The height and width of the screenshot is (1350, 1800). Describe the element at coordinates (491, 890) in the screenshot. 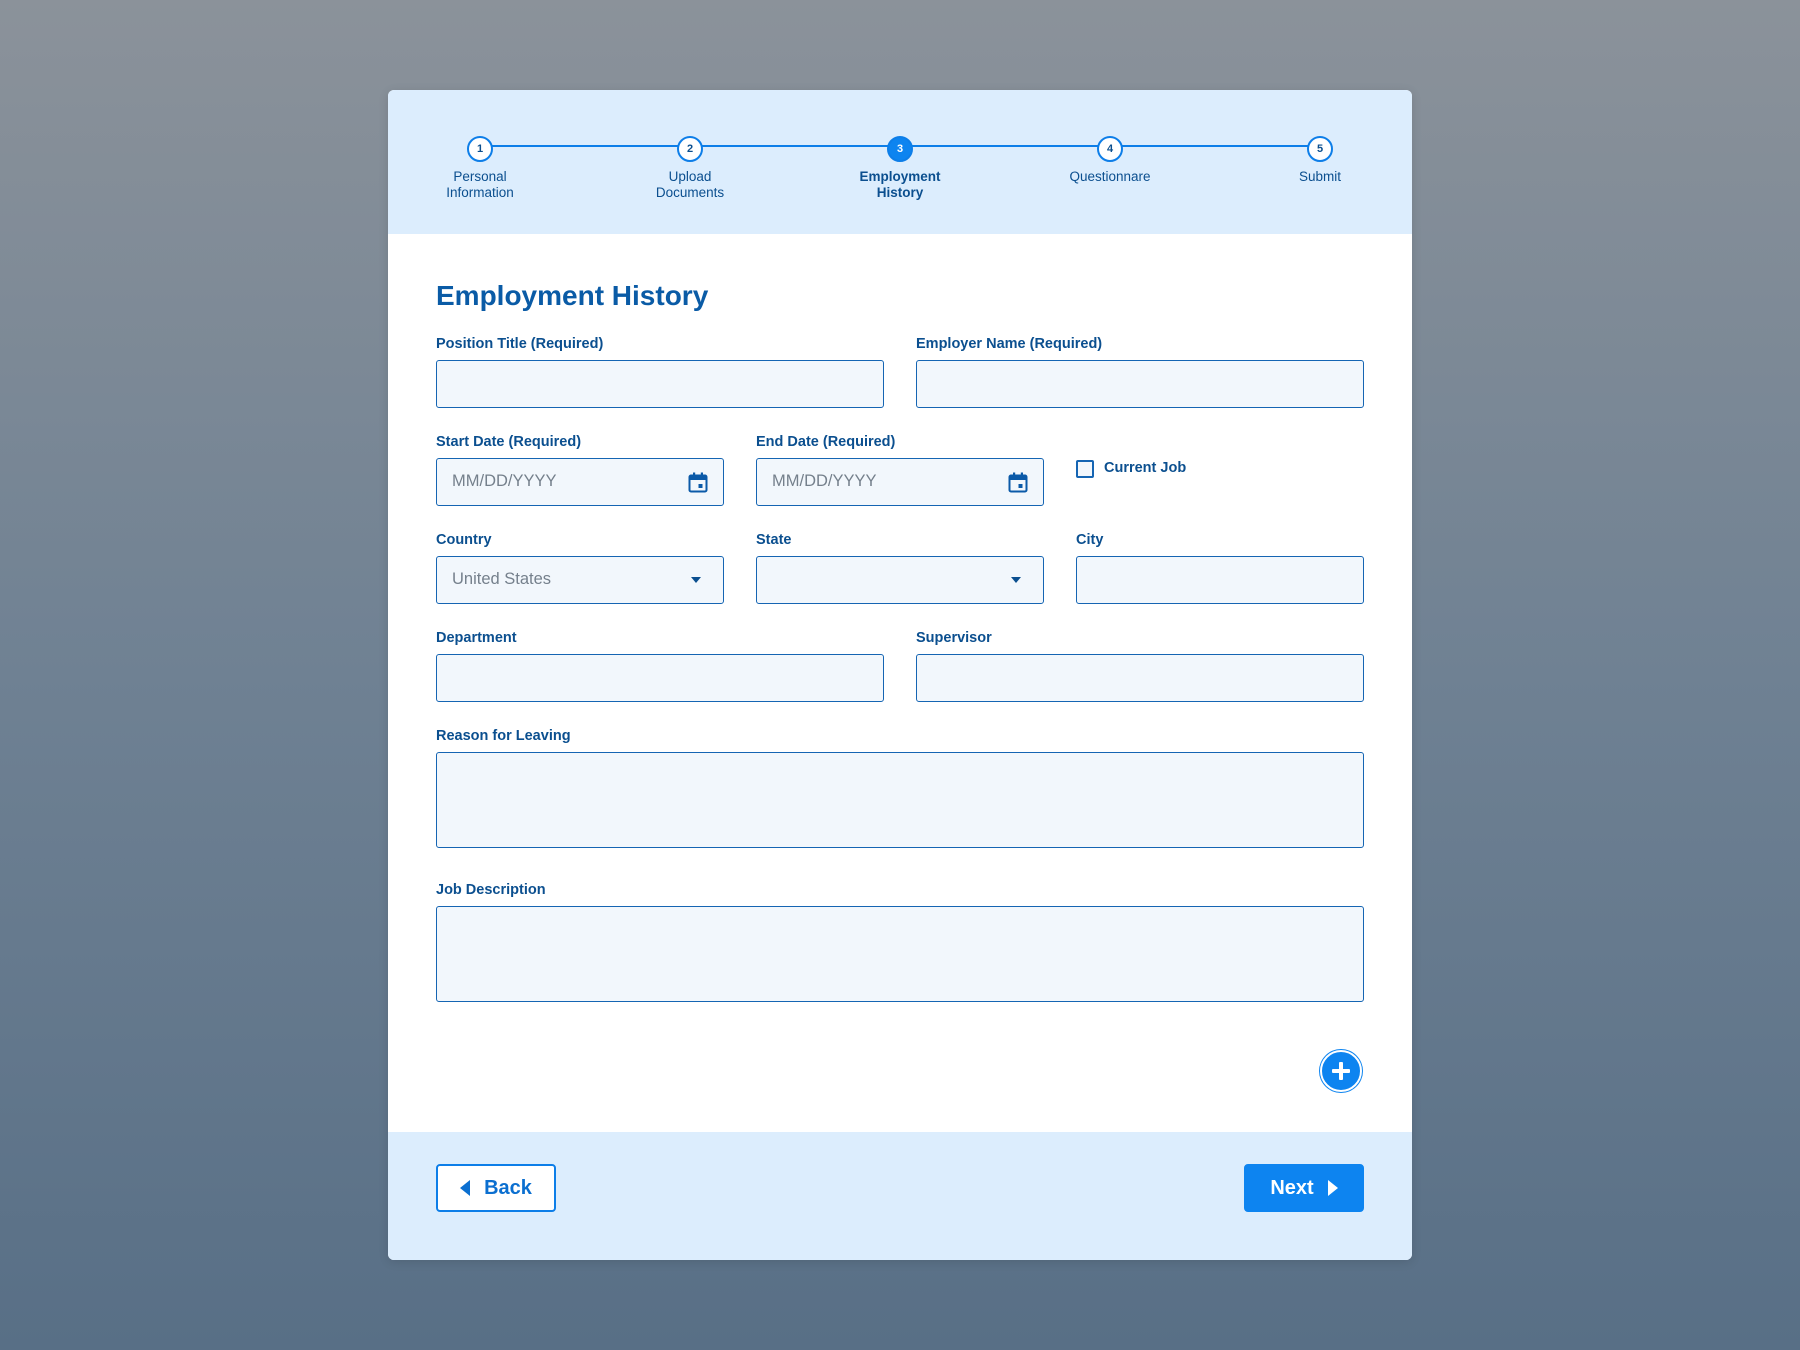

I see `job-description-label: Job Description` at that location.